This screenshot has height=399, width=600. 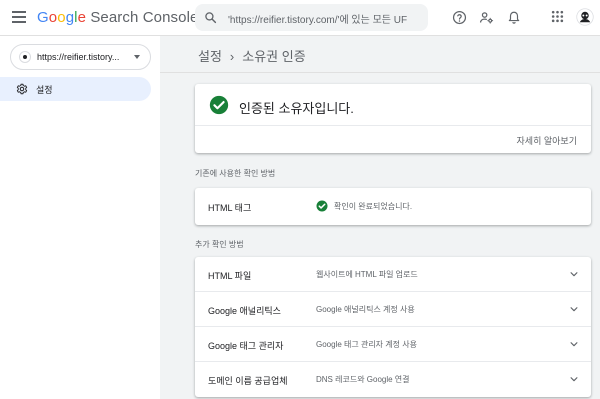 I want to click on site-favicon-icon, so click(x=25, y=57).